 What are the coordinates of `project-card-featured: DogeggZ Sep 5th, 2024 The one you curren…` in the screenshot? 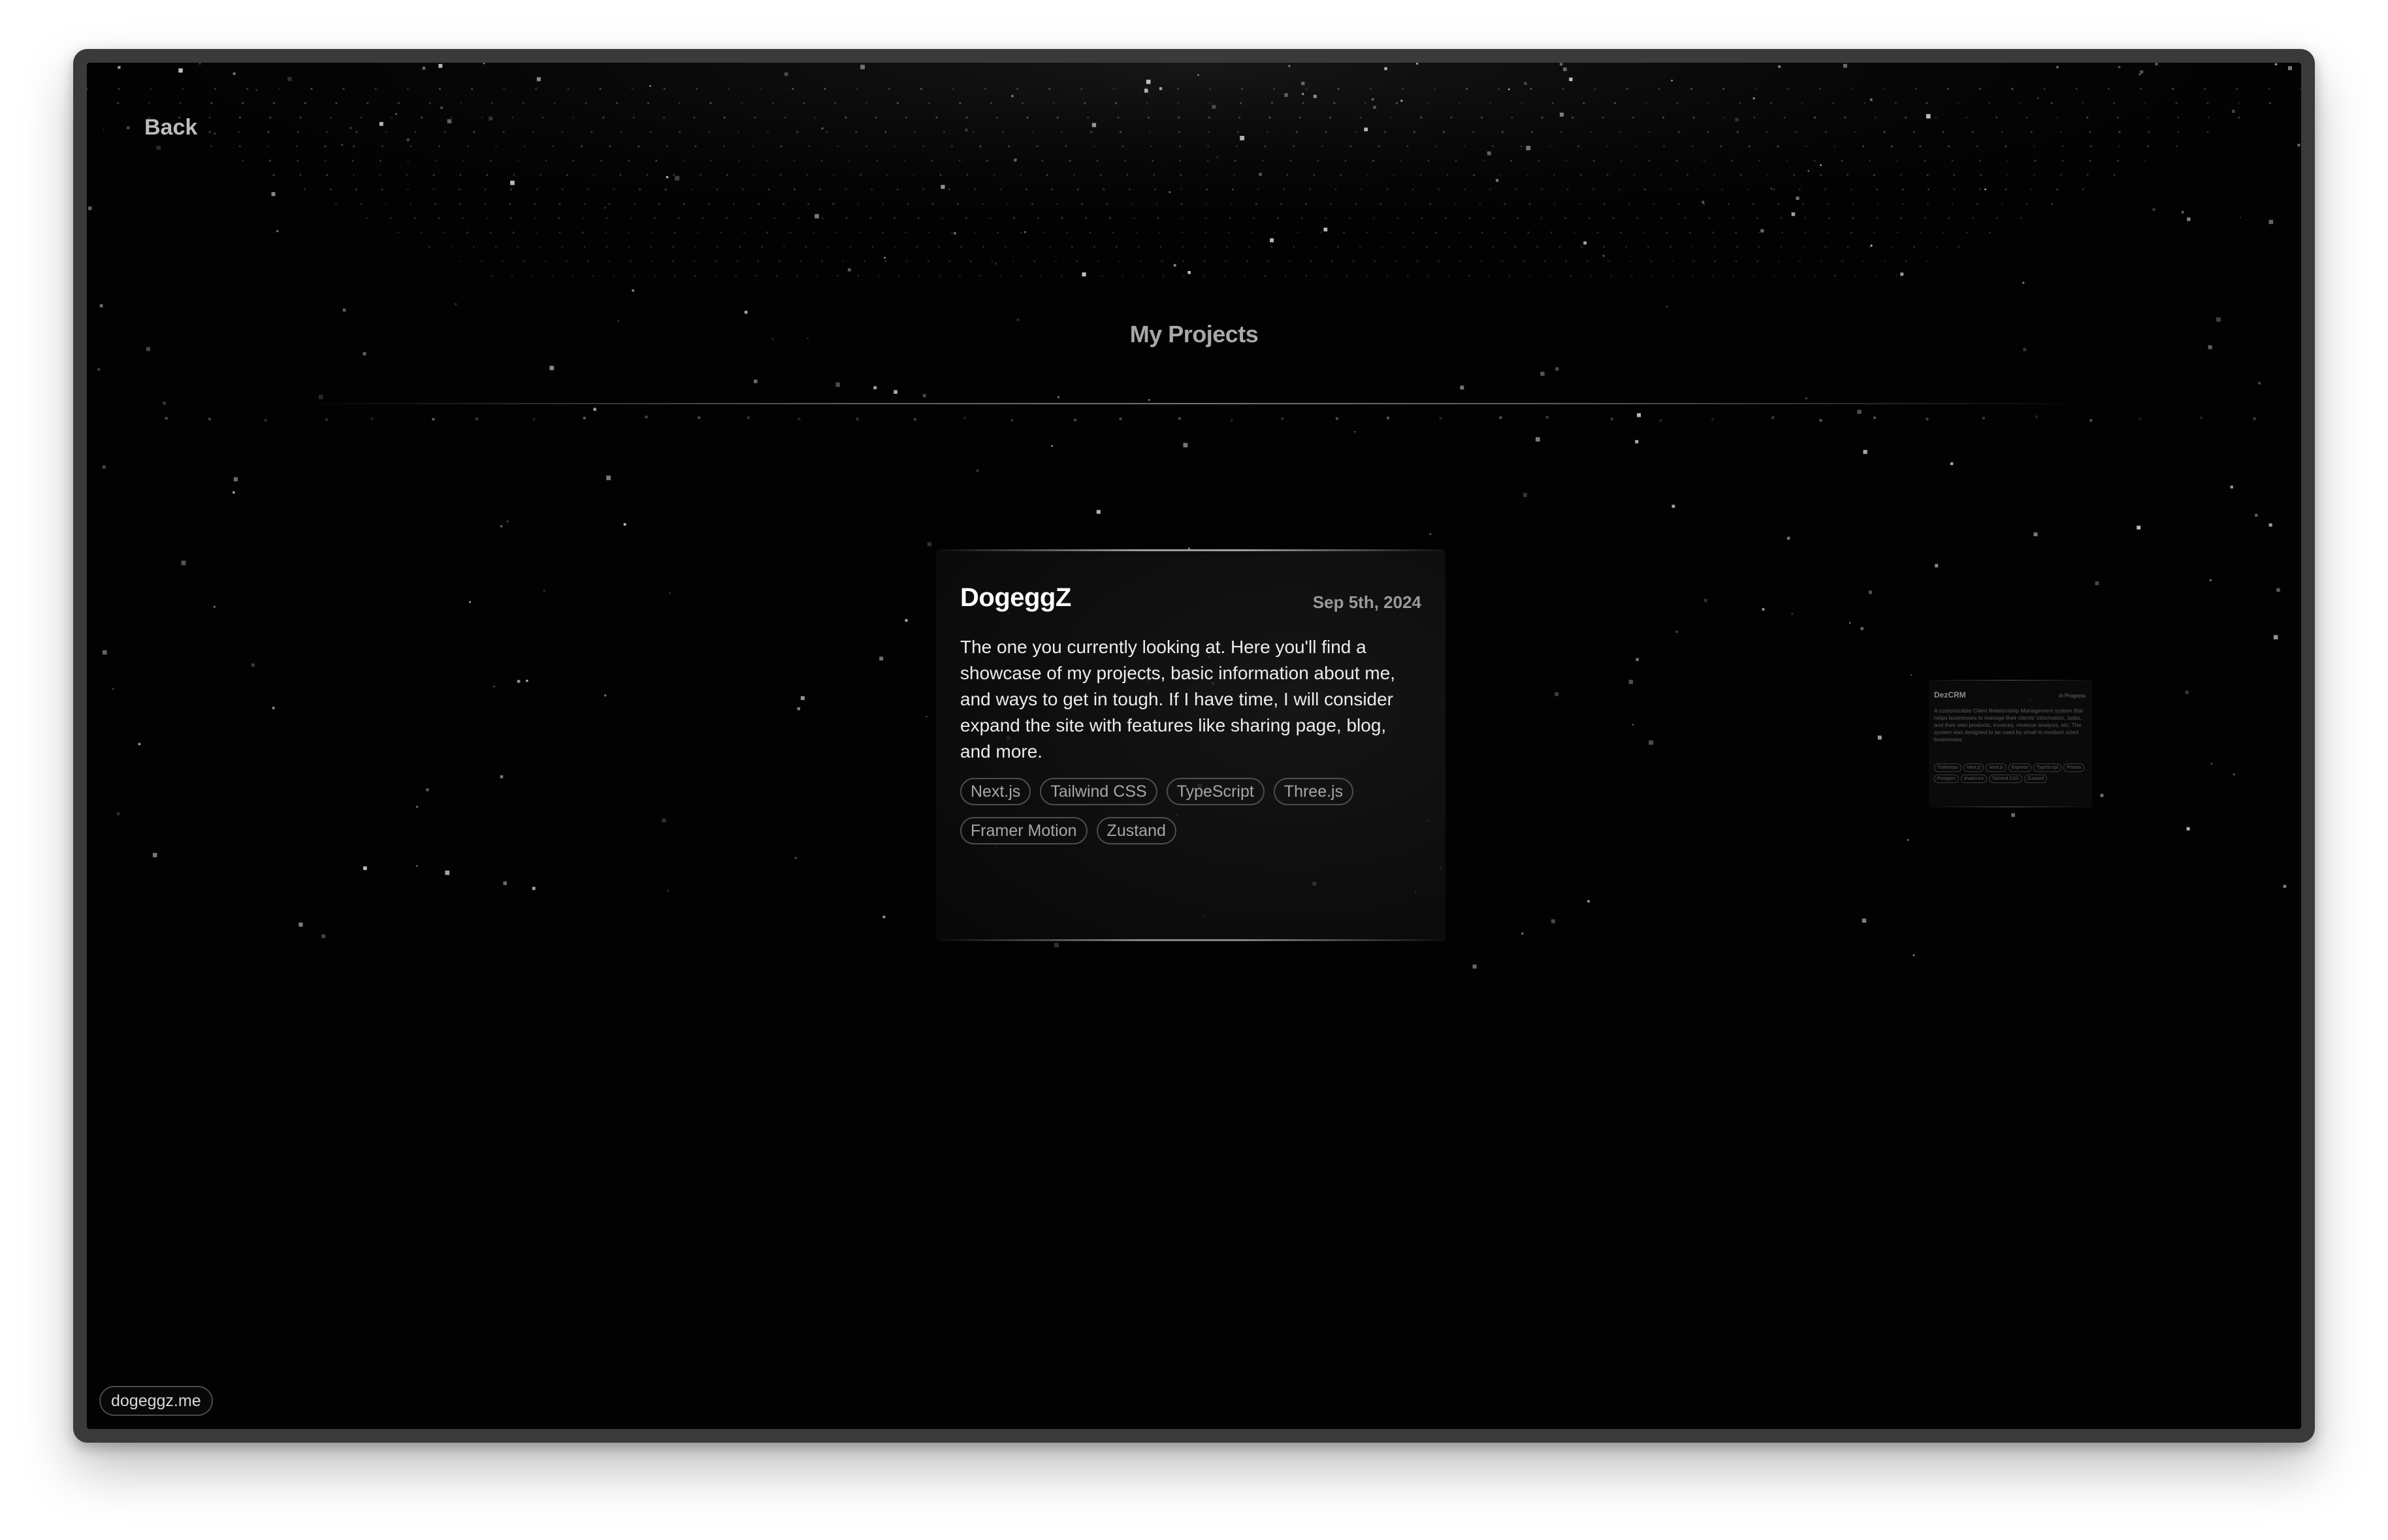 It's located at (1190, 745).